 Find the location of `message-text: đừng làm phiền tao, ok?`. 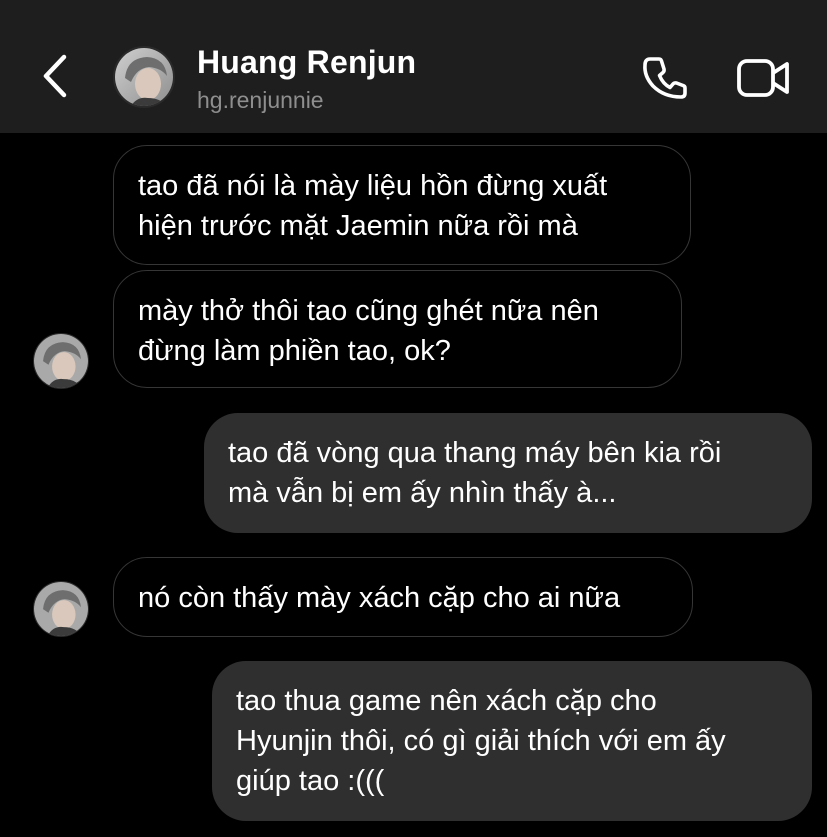

message-text: đừng làm phiền tao, ok? is located at coordinates (294, 351).